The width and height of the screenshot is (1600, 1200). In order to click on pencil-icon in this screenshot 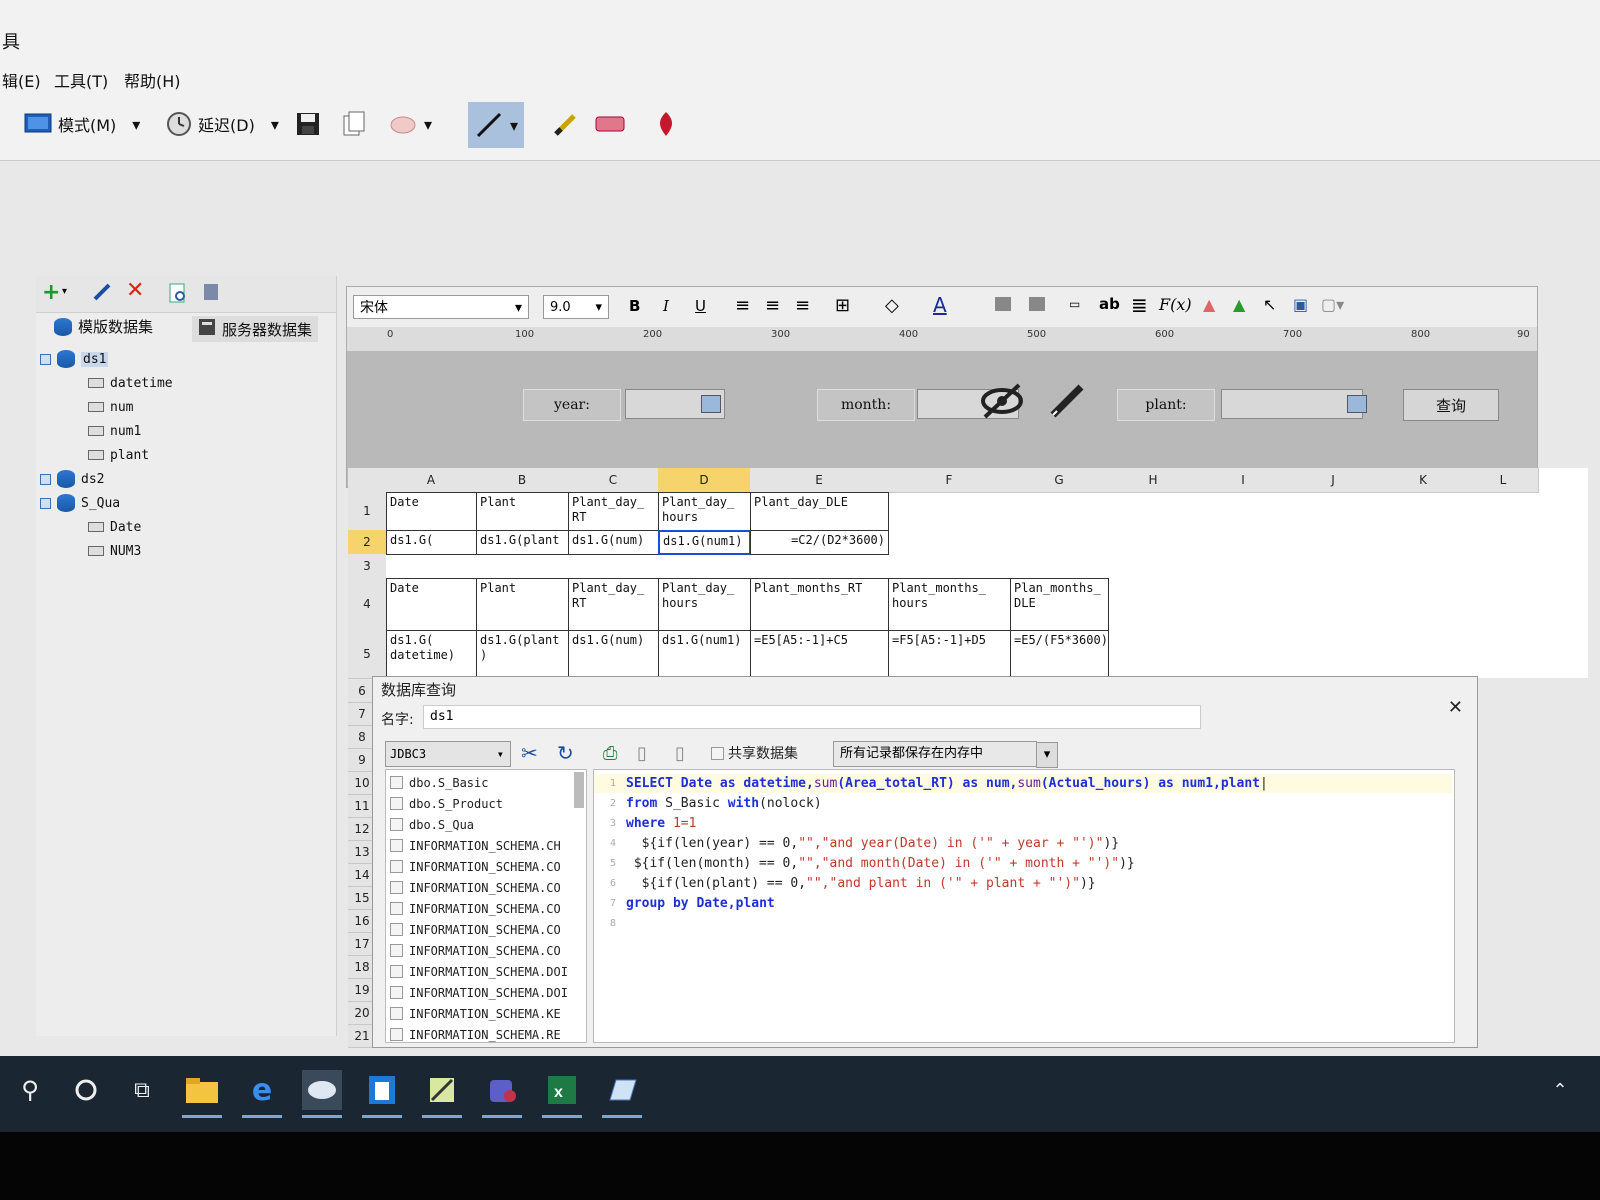, I will do `click(1068, 402)`.